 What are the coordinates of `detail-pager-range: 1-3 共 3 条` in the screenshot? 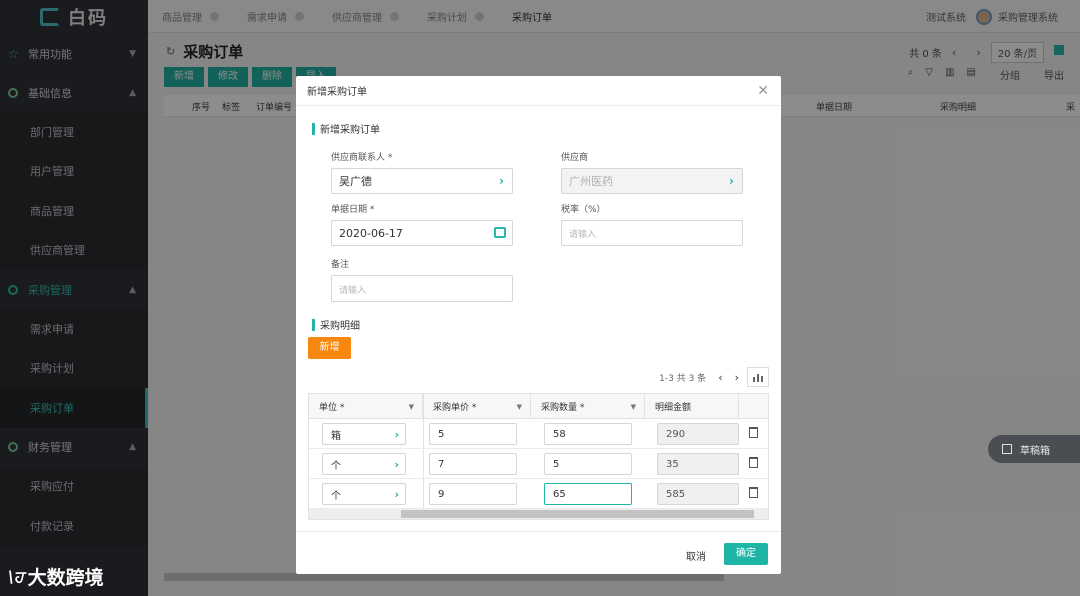 It's located at (683, 378).